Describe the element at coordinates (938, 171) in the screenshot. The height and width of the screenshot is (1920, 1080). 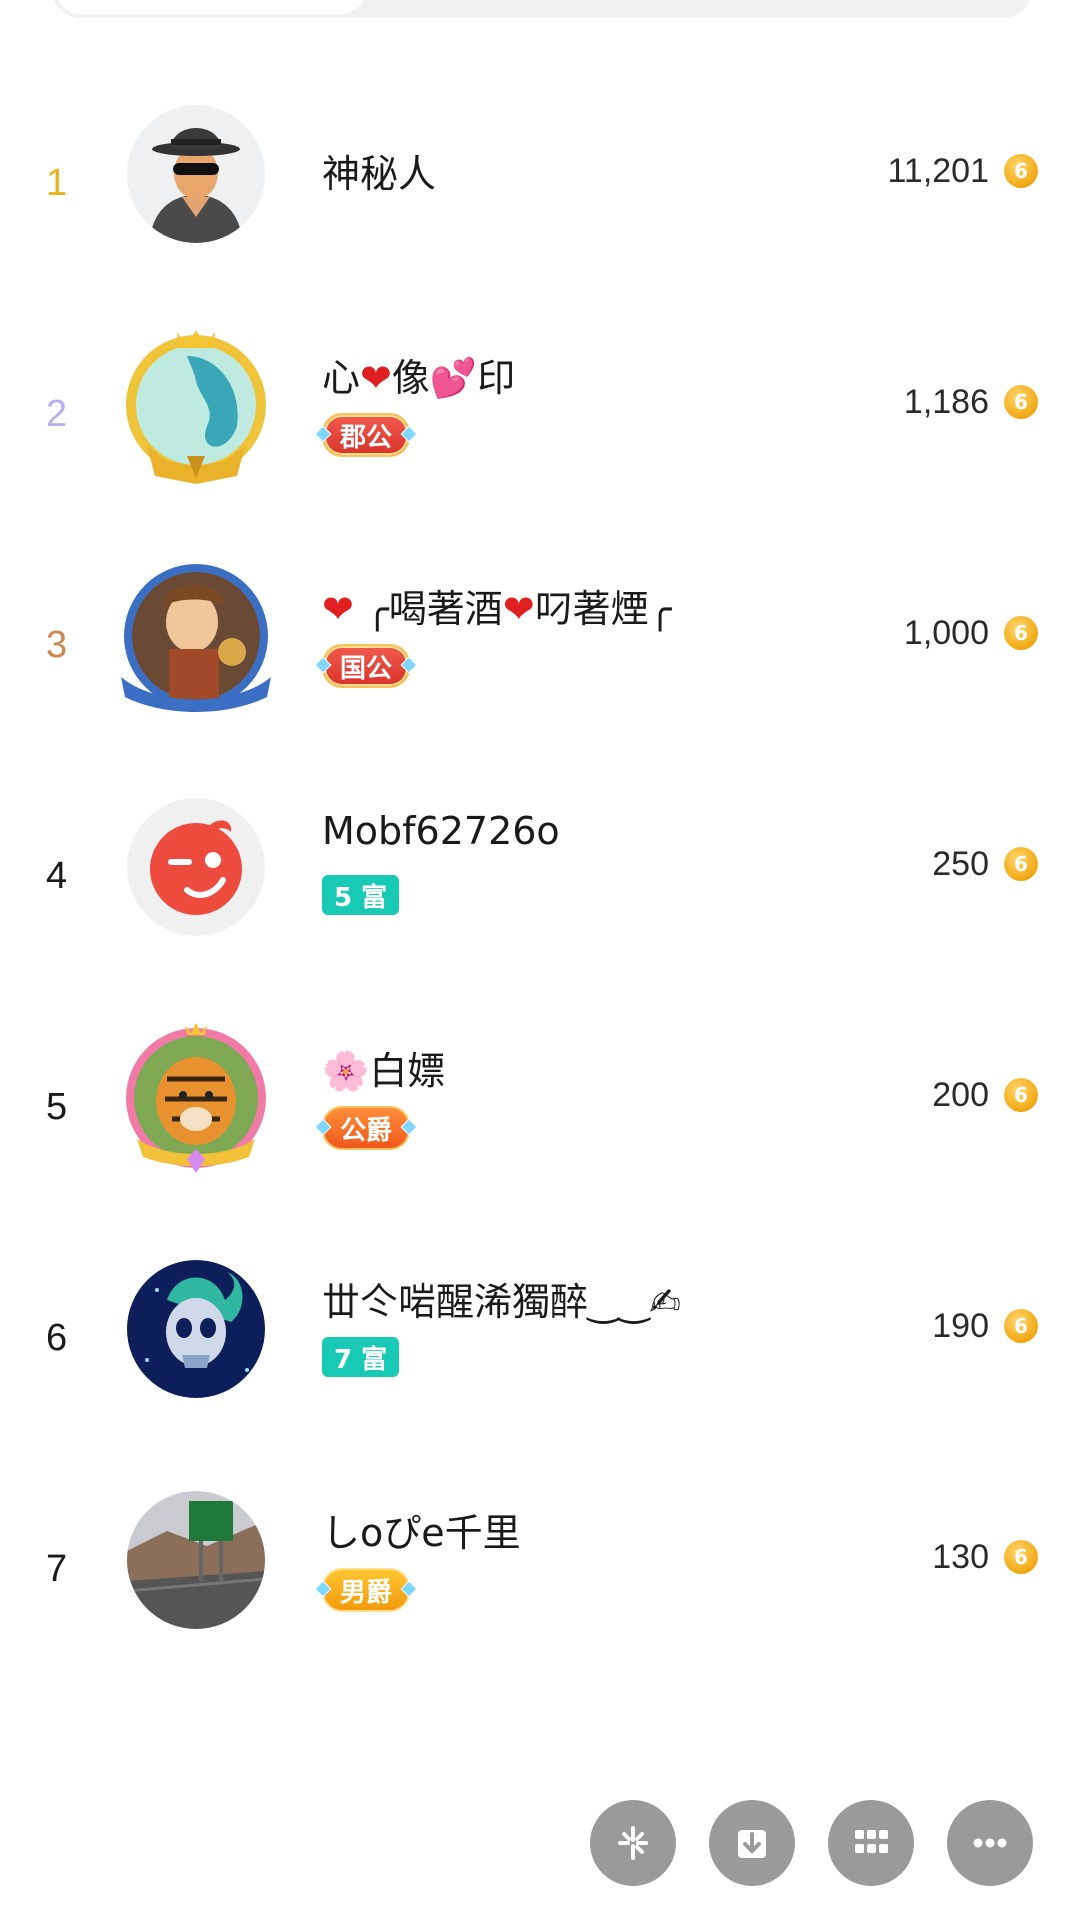
I see `score-value: 11,201` at that location.